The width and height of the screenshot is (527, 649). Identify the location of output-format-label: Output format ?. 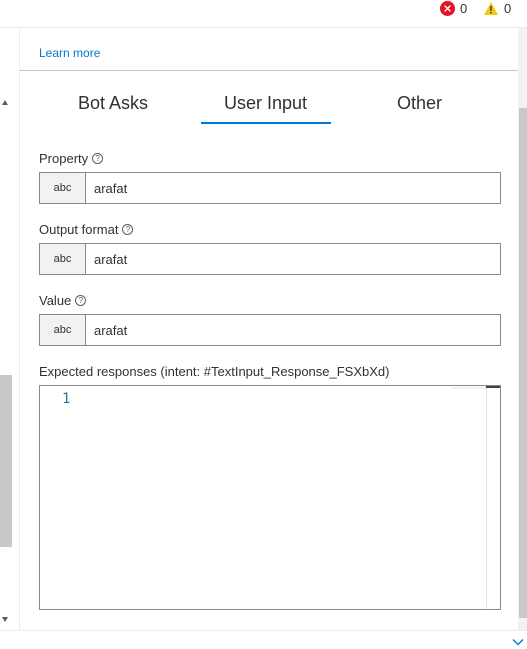
(86, 229).